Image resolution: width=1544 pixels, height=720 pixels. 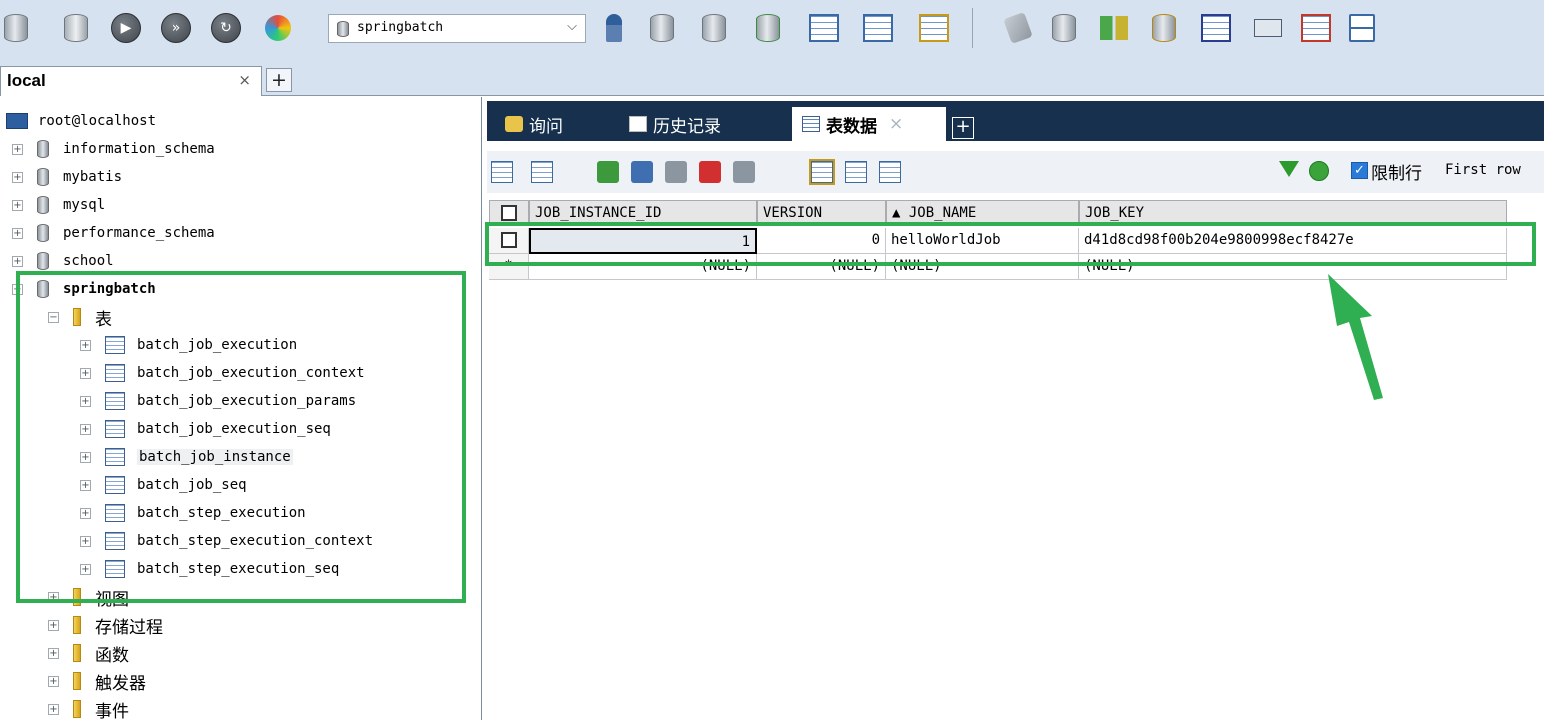 I want to click on add-row-icon, so click(x=608, y=172).